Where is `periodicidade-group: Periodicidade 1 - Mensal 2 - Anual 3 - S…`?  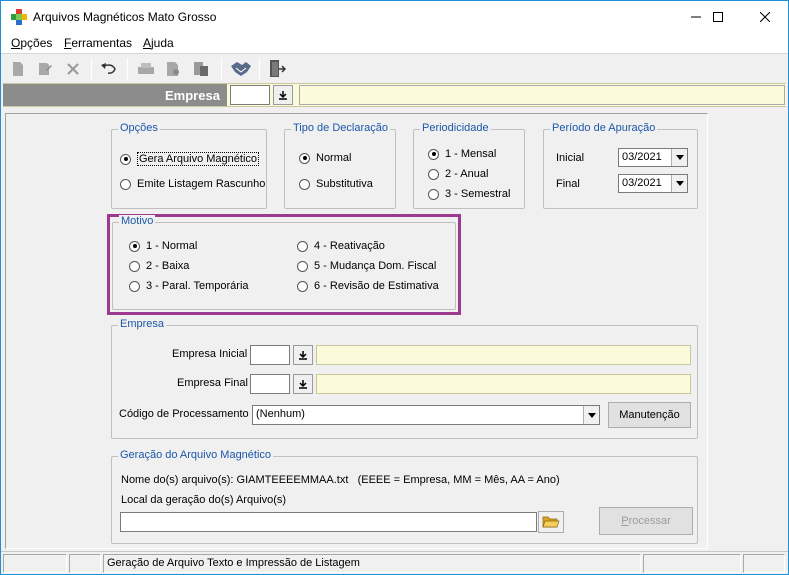
periodicidade-group: Periodicidade 1 - Mensal 2 - Anual 3 - S… is located at coordinates (469, 165).